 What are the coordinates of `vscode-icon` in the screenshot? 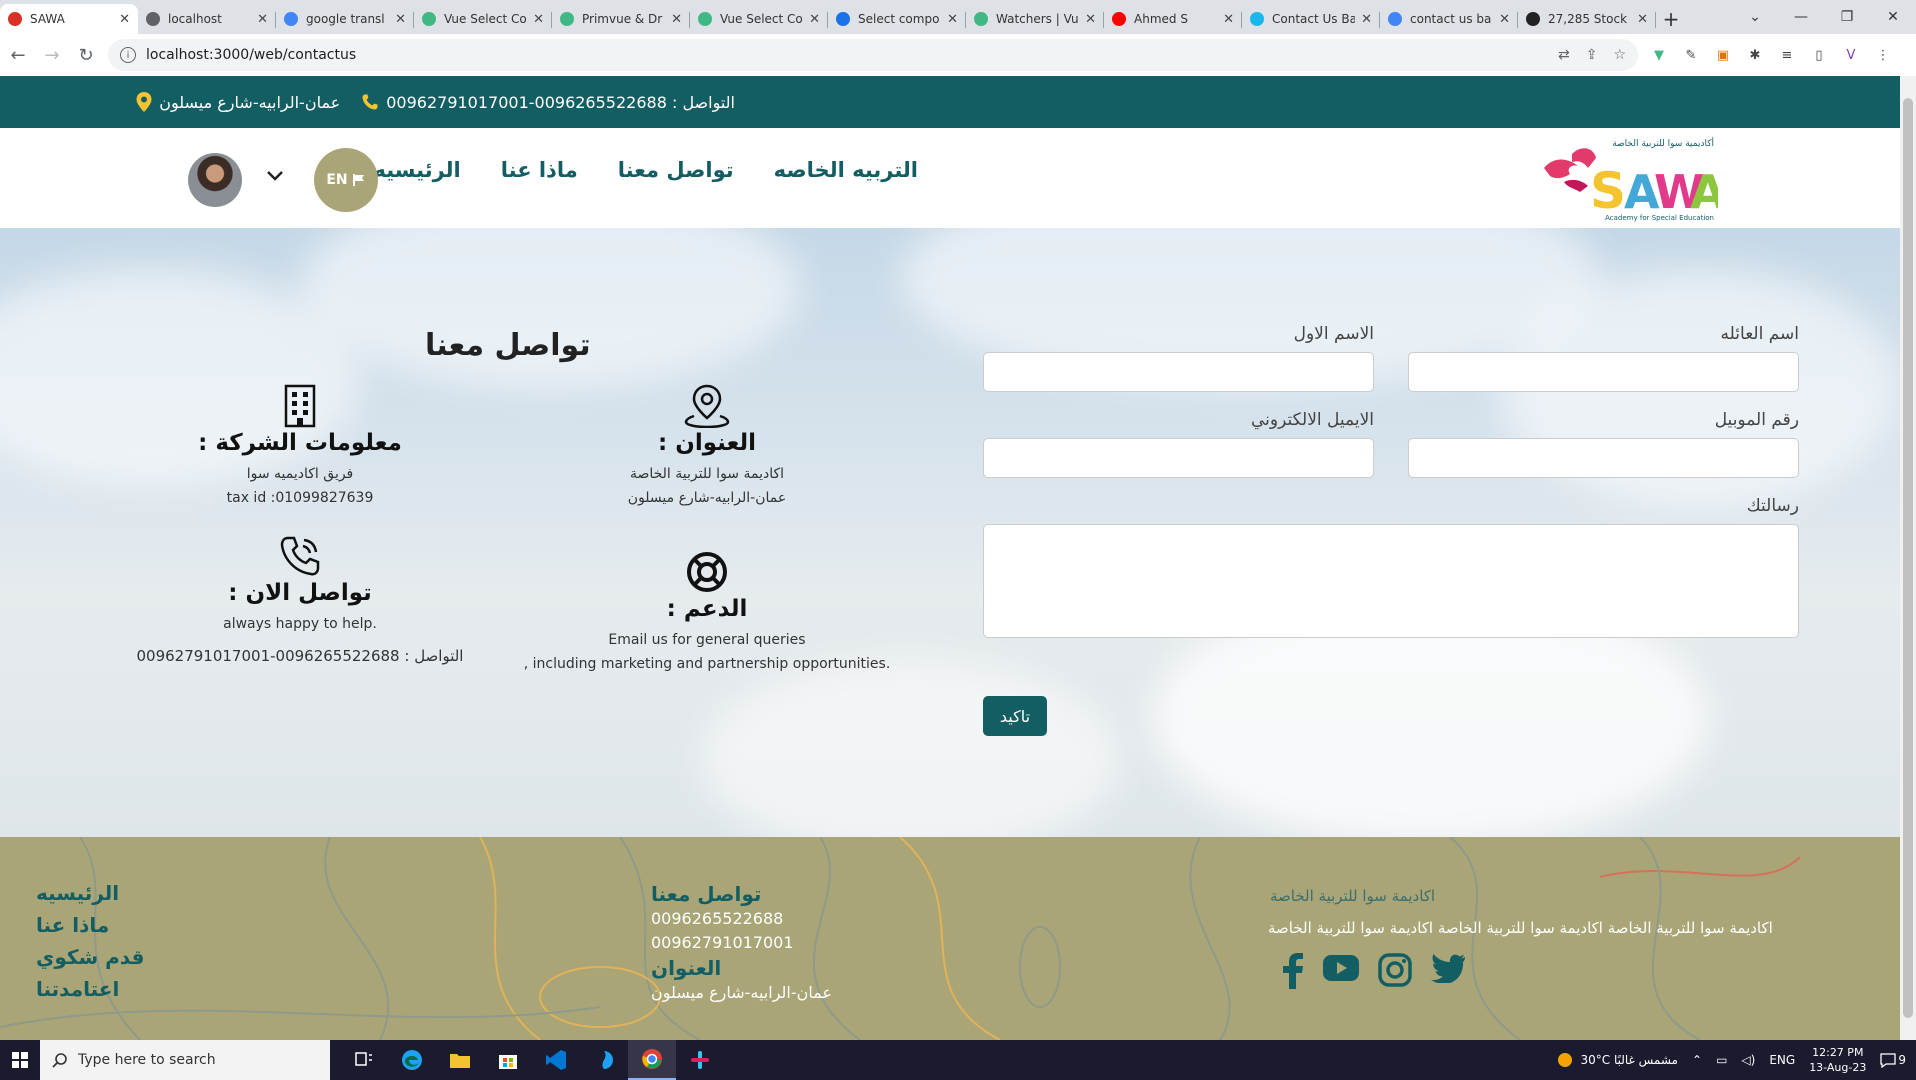 It's located at (556, 1060).